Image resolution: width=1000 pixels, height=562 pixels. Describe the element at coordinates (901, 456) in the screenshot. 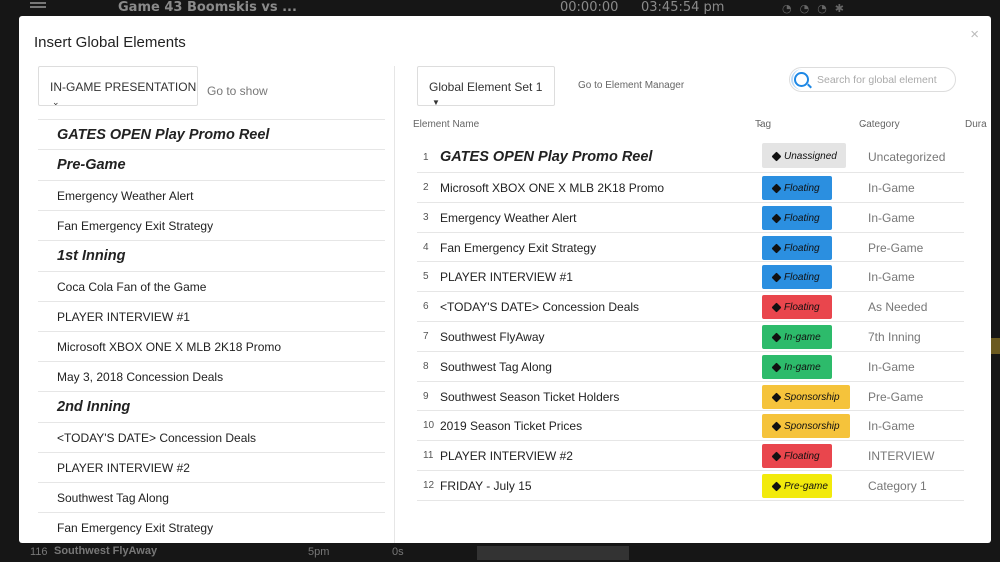

I see `element-category: INTERVIEW` at that location.